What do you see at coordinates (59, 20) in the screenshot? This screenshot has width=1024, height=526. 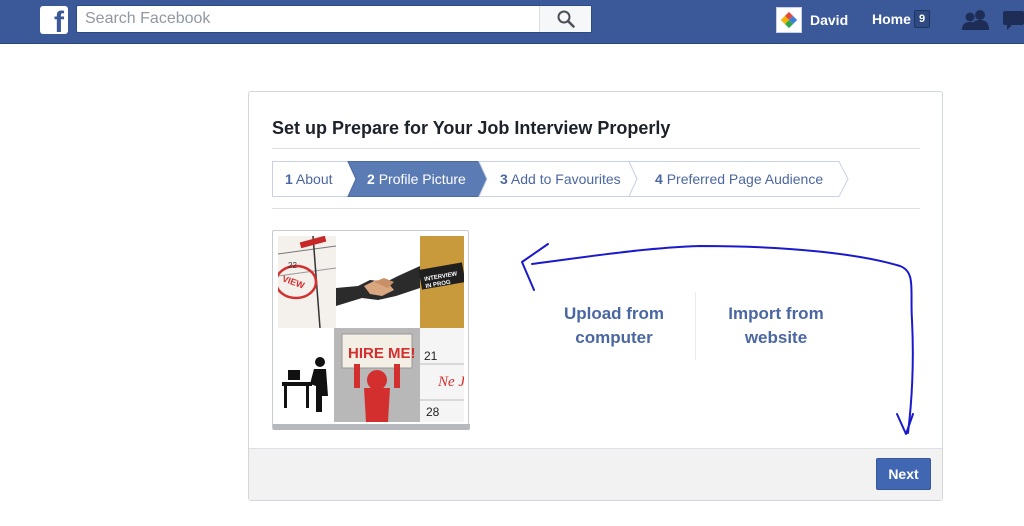 I see `facebook-logo-letter: f` at bounding box center [59, 20].